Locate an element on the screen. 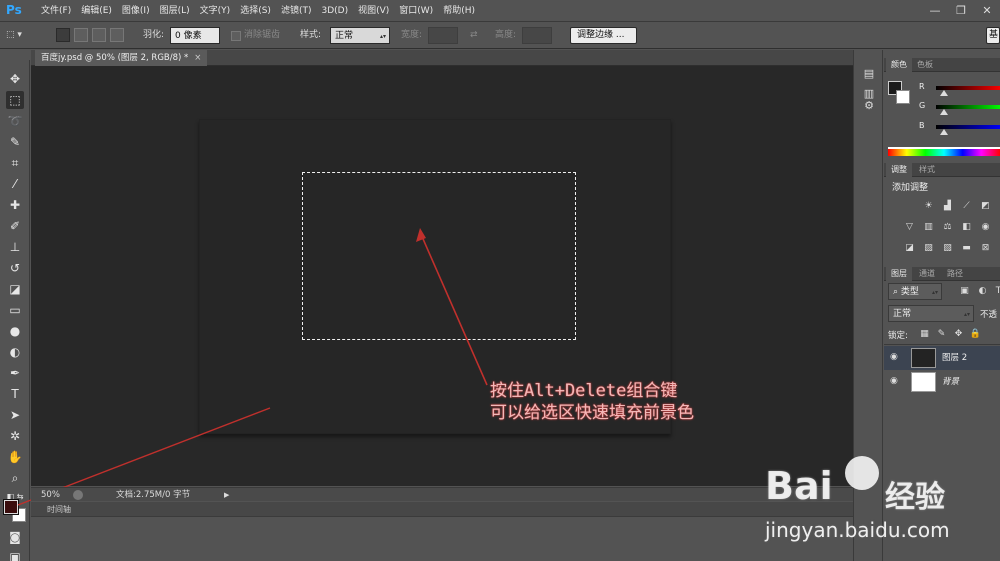 The height and width of the screenshot is (561, 1000). hue-saturation-icon: ▥ is located at coordinates (928, 227).